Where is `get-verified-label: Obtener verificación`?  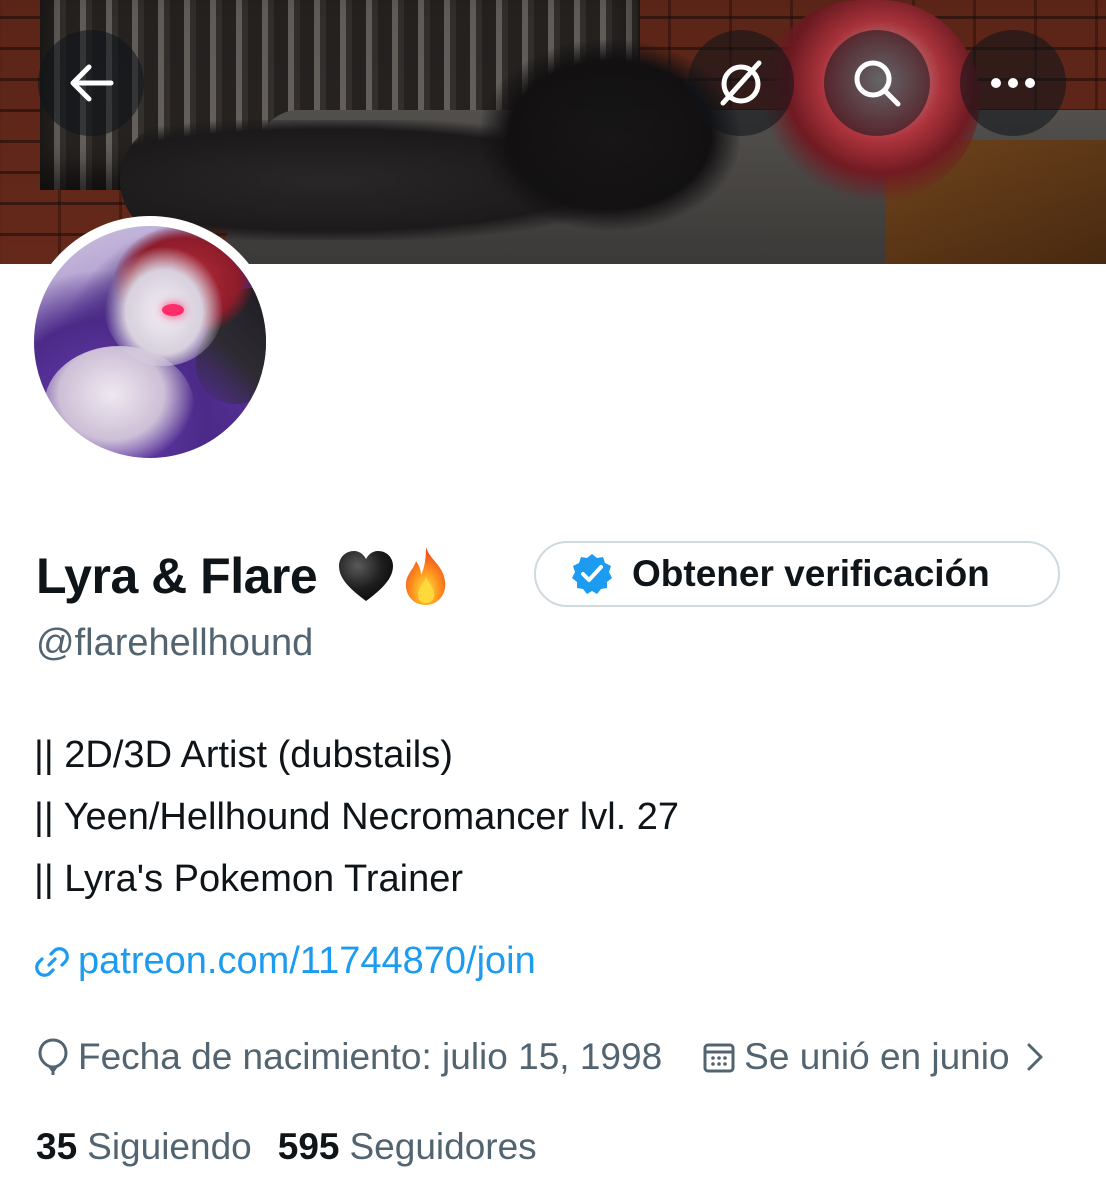
get-verified-label: Obtener verificación is located at coordinates (811, 573).